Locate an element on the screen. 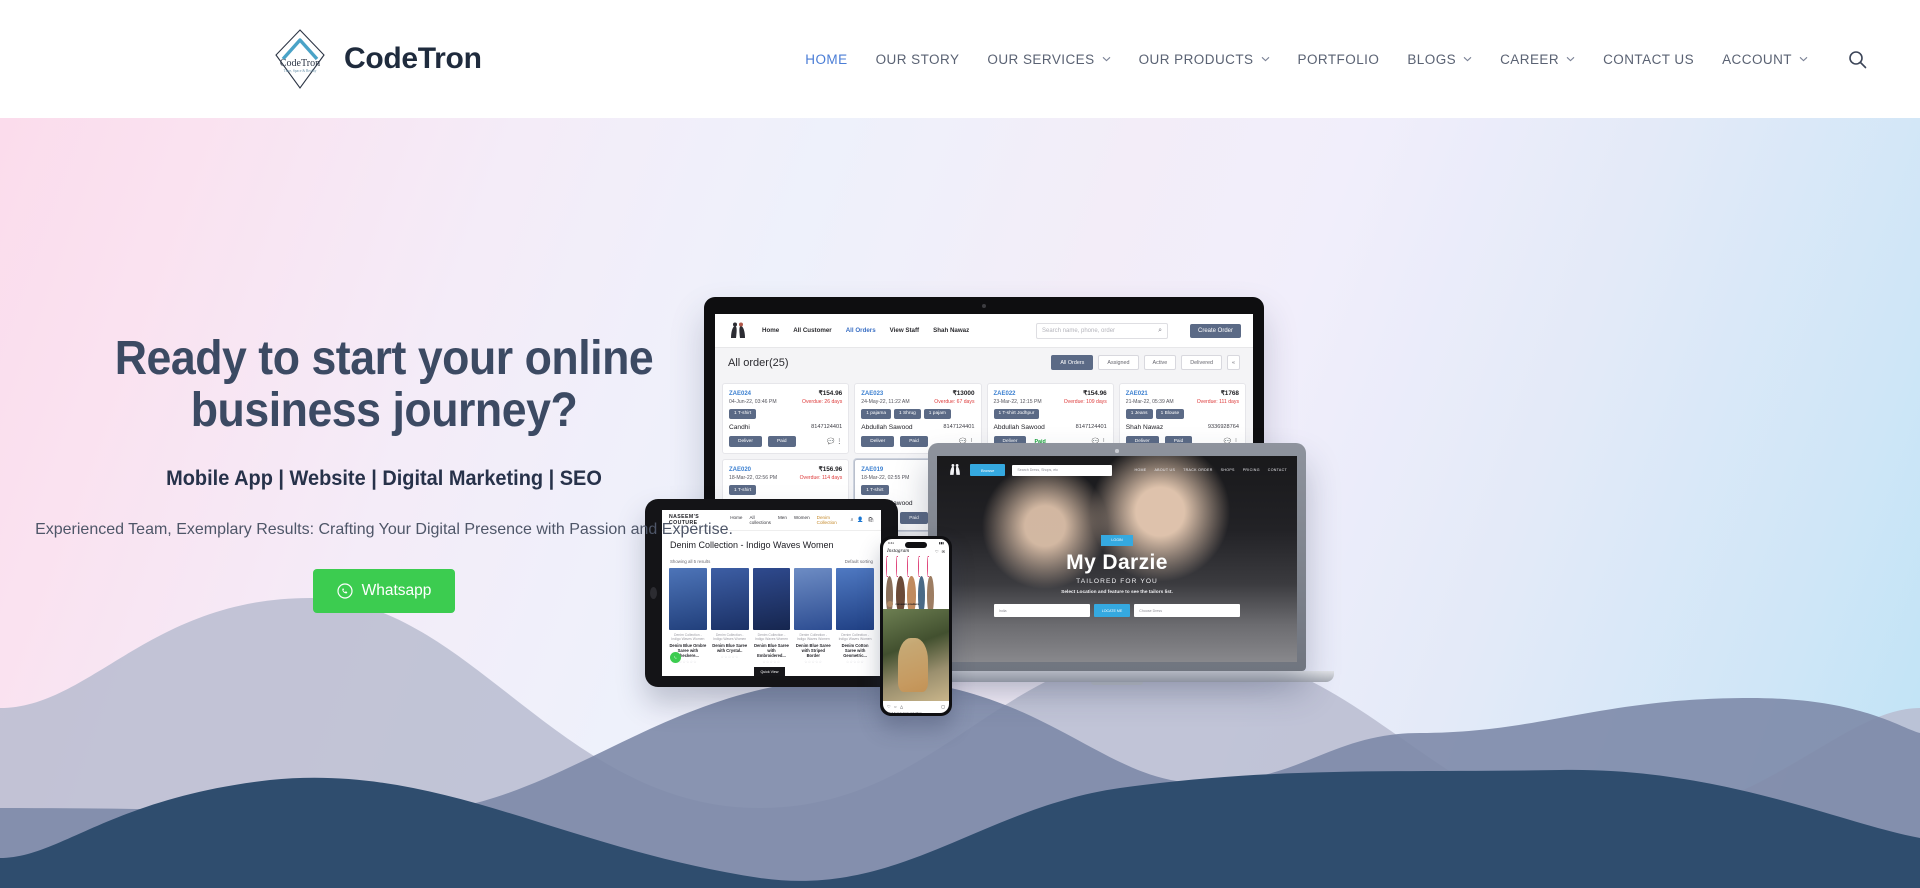 The image size is (1920, 888). like-icon: ♡ is located at coordinates (889, 706).